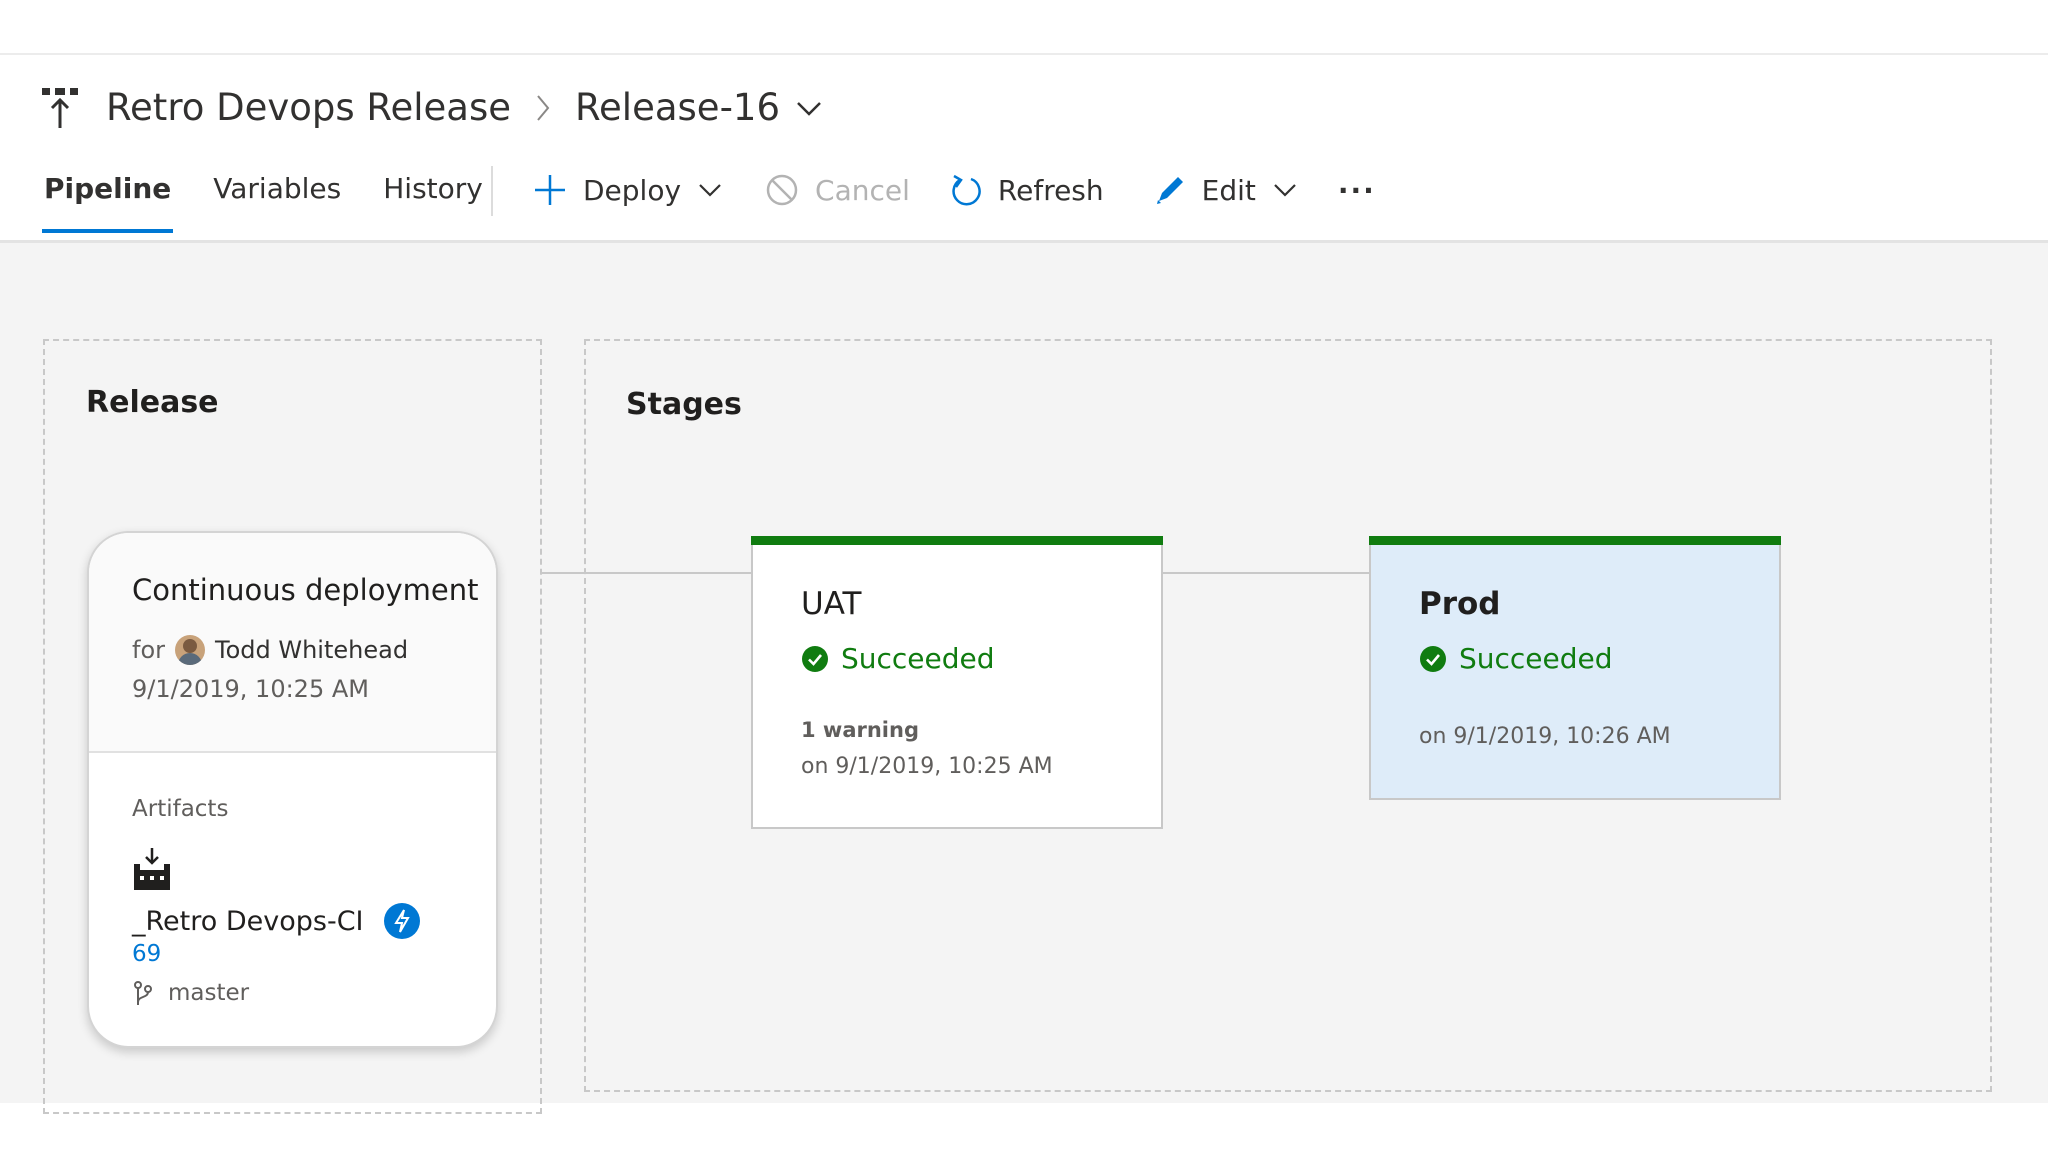  I want to click on stage-card-prod: Prod Succeeded on 9/1/2019, 10:26 AM, so click(1575, 668).